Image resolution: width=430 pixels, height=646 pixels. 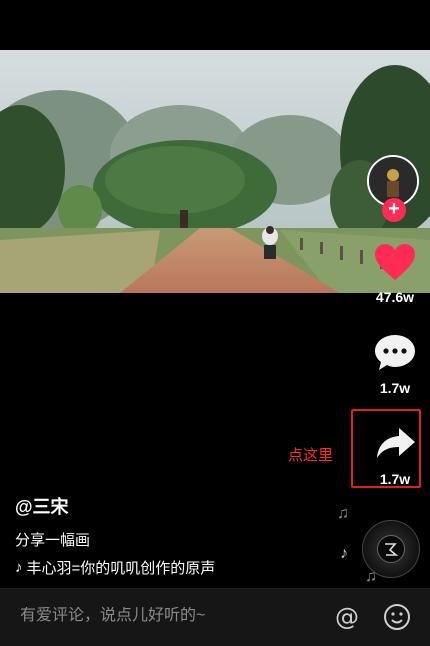 What do you see at coordinates (121, 568) in the screenshot?
I see `music-title: 丰心羽=你的叽叽创作的原声` at bounding box center [121, 568].